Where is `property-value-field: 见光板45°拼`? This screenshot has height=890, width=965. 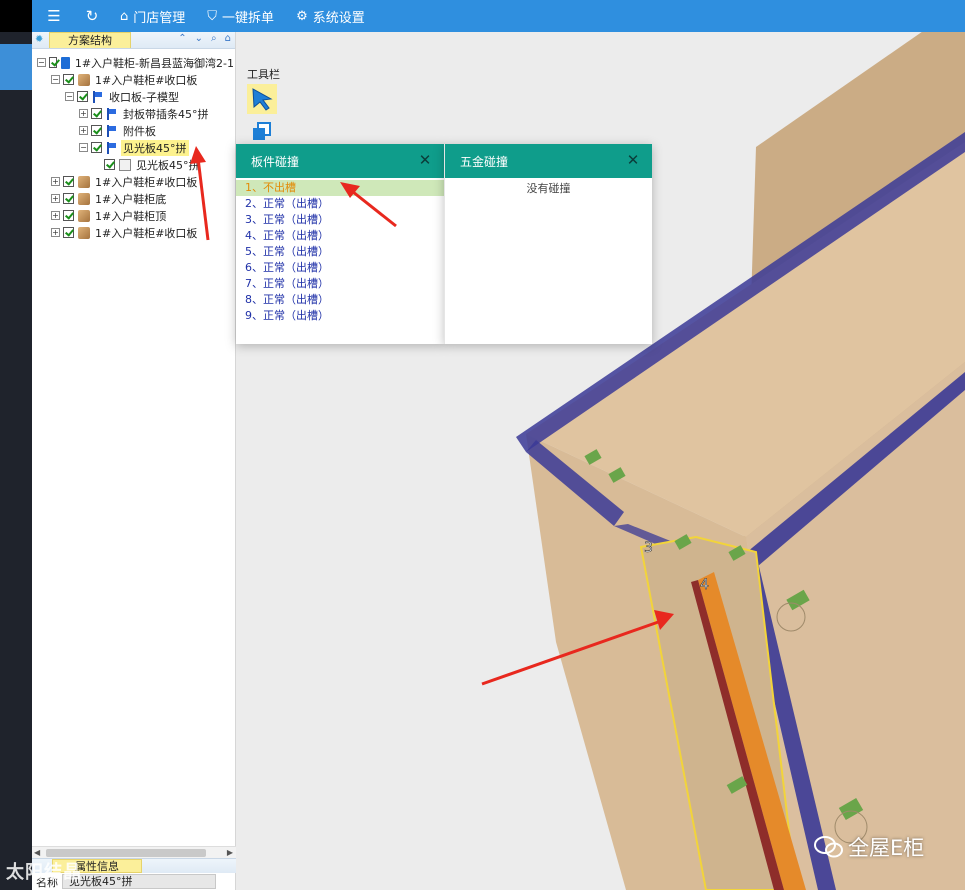
property-value-field: 见光板45°拼 is located at coordinates (139, 881).